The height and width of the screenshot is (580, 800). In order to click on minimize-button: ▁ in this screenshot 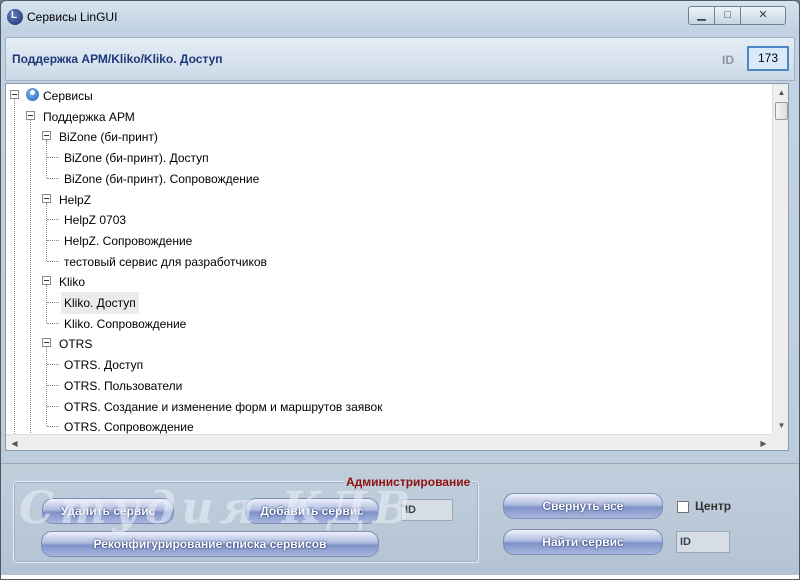, I will do `click(701, 15)`.